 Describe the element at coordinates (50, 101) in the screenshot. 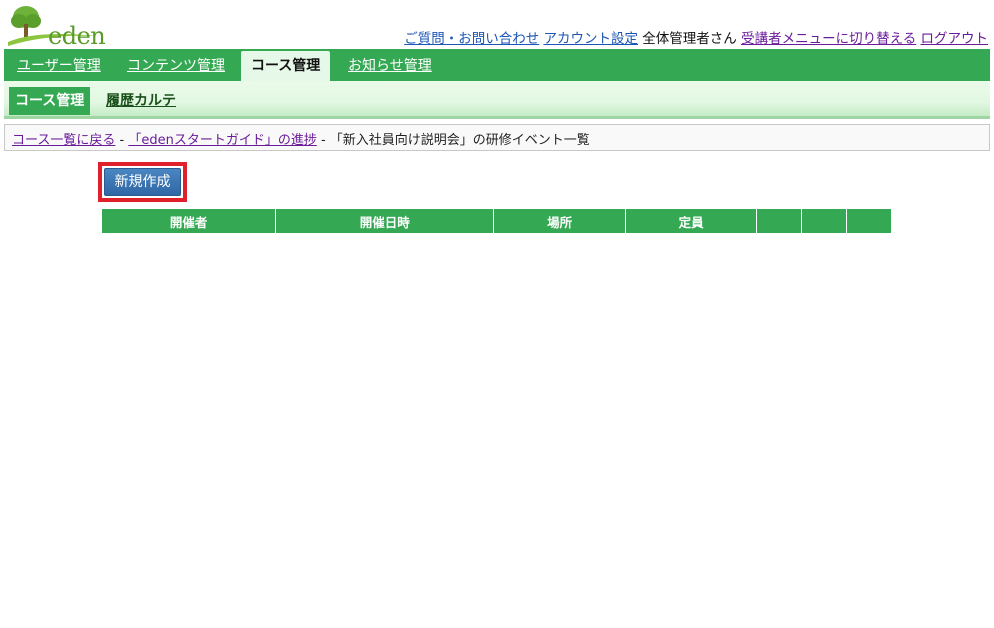

I see `subnav-course-management: コース管理` at that location.